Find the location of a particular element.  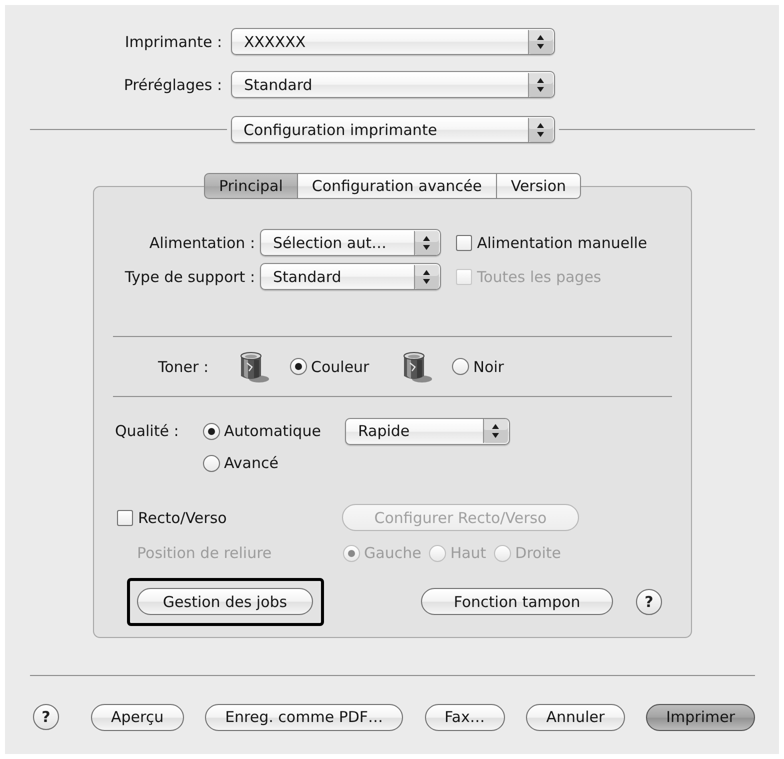

field-label: Qualité : is located at coordinates (147, 431).